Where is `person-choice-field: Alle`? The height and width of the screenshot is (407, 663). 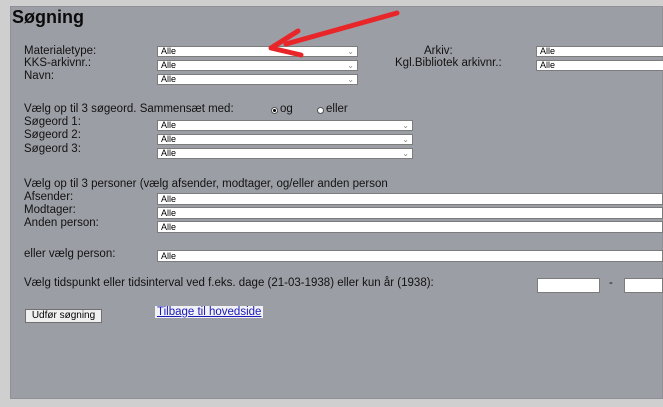
person-choice-field: Alle is located at coordinates (410, 256).